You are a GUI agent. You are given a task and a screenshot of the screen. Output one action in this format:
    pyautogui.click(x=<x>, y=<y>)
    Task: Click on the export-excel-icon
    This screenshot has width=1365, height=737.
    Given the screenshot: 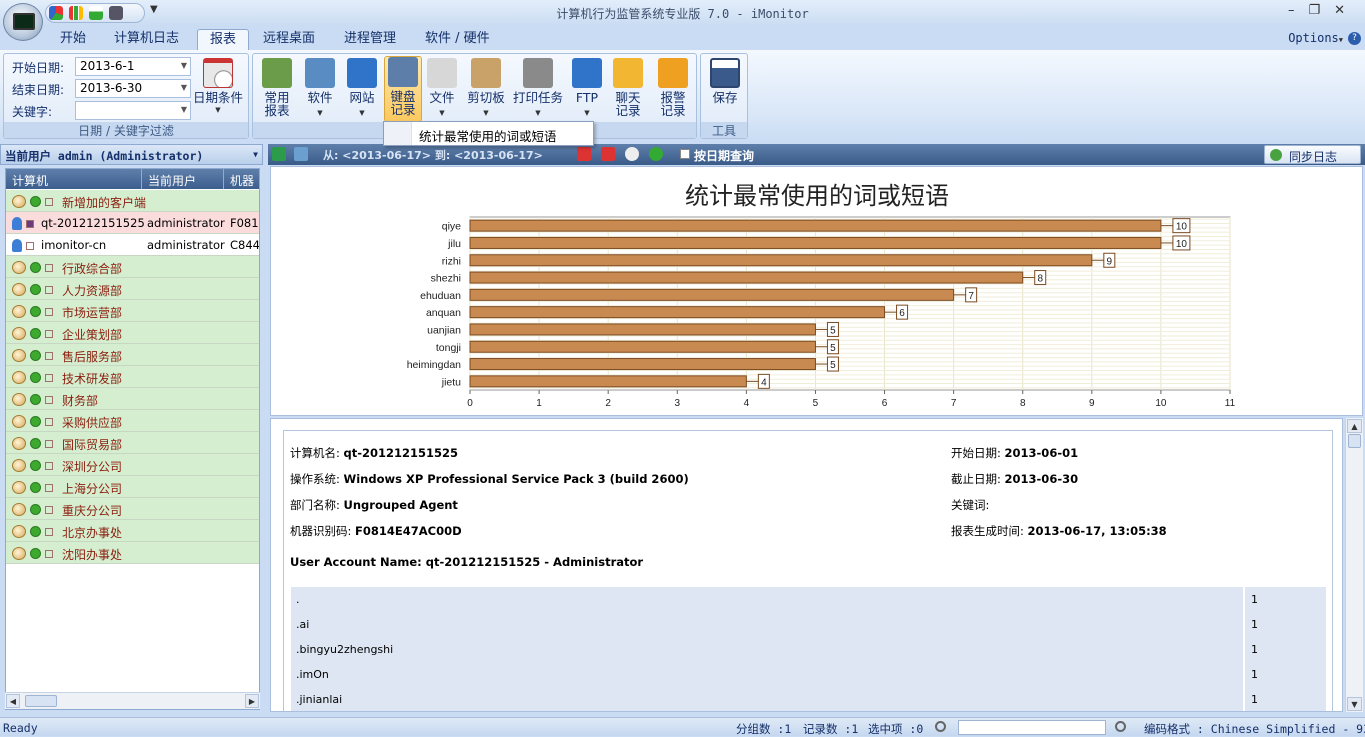 What is the action you would take?
    pyautogui.click(x=279, y=154)
    